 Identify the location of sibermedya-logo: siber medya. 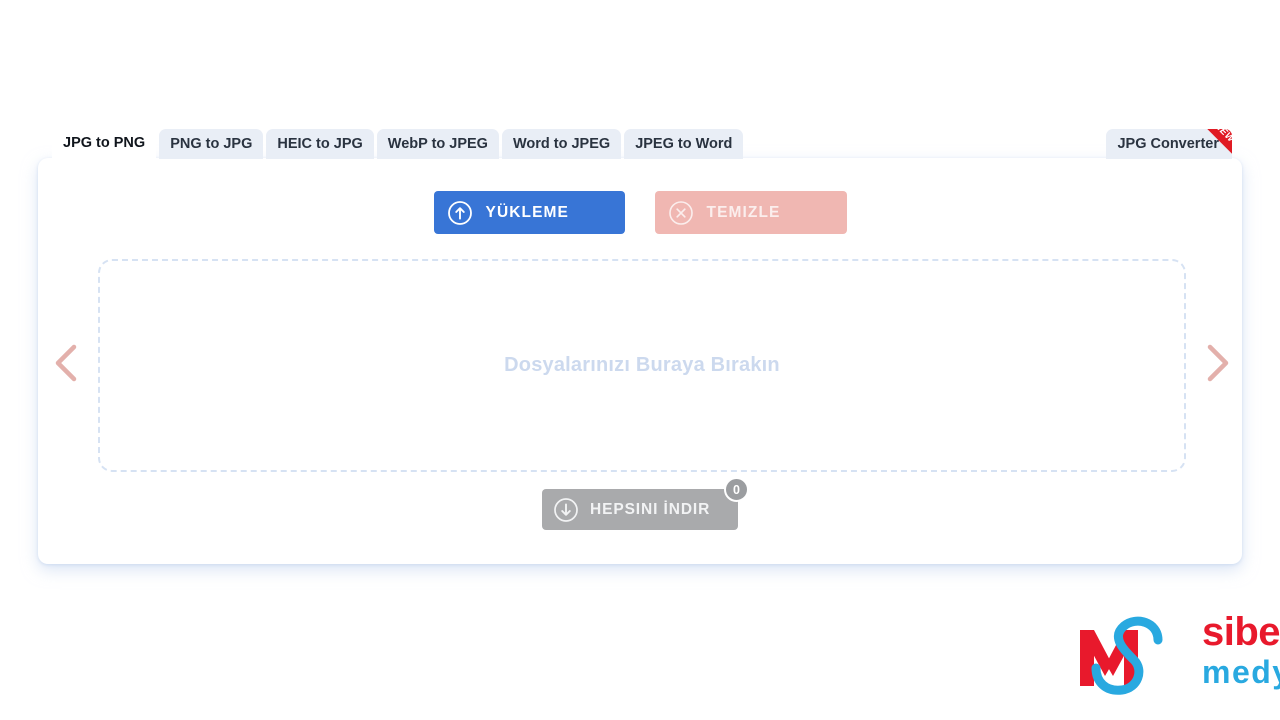
(1176, 656).